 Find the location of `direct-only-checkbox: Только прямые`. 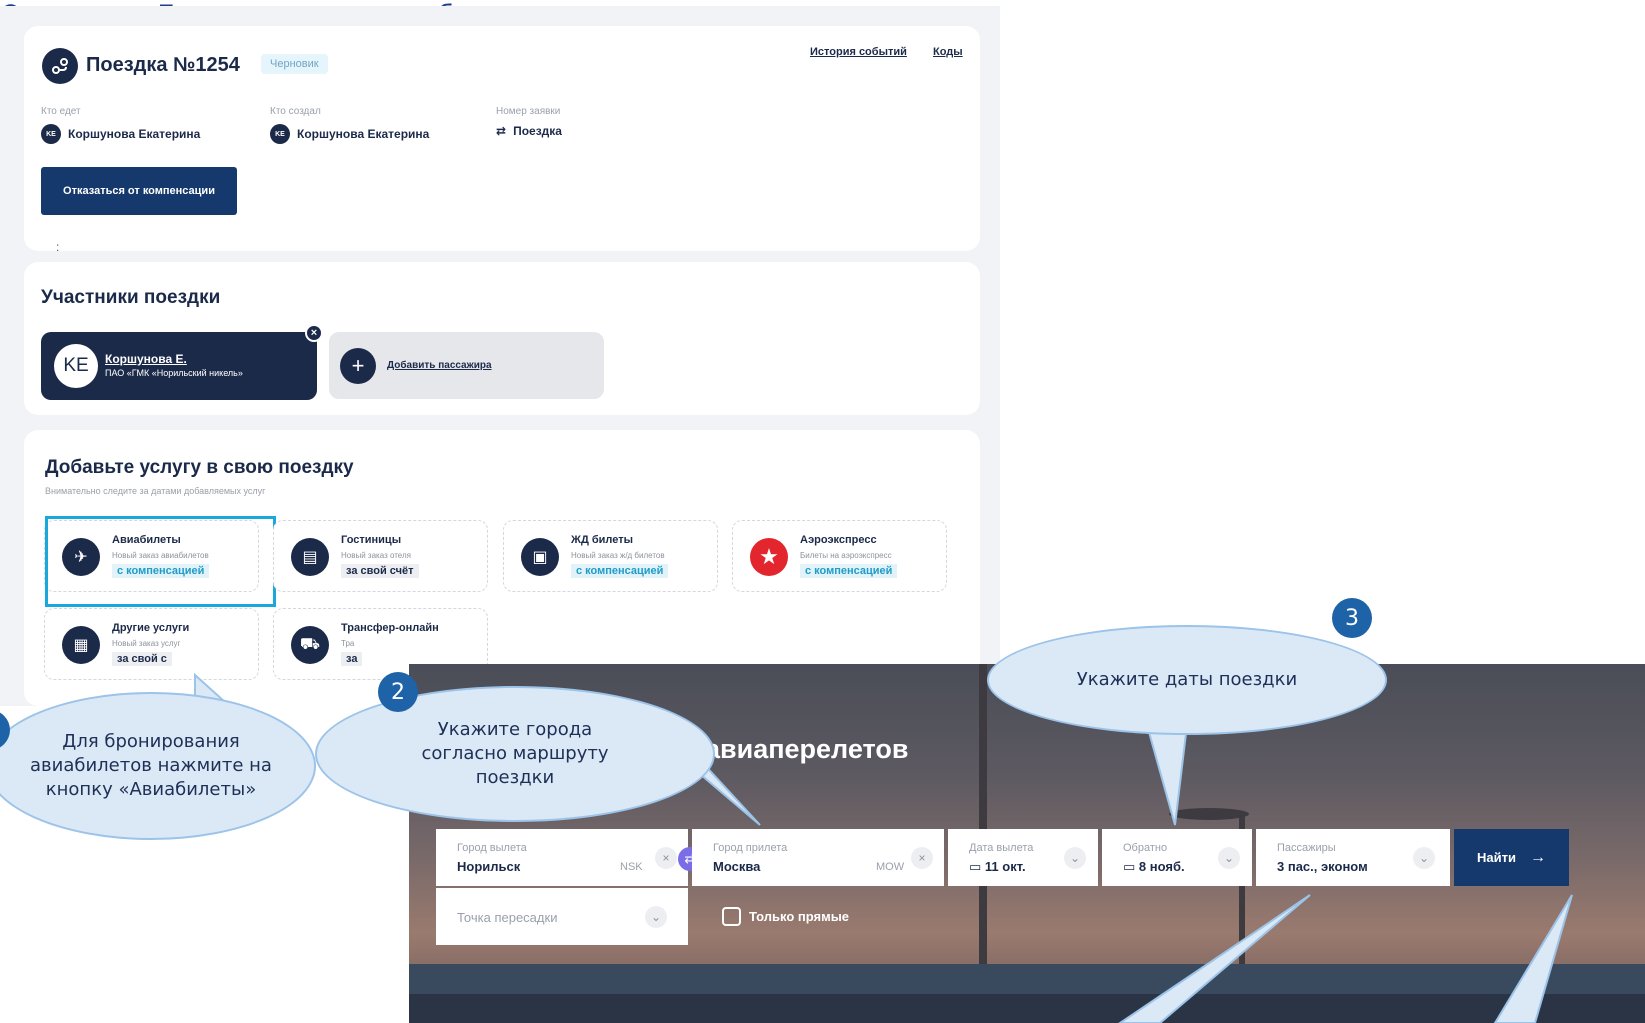

direct-only-checkbox: Только прямые is located at coordinates (785, 916).